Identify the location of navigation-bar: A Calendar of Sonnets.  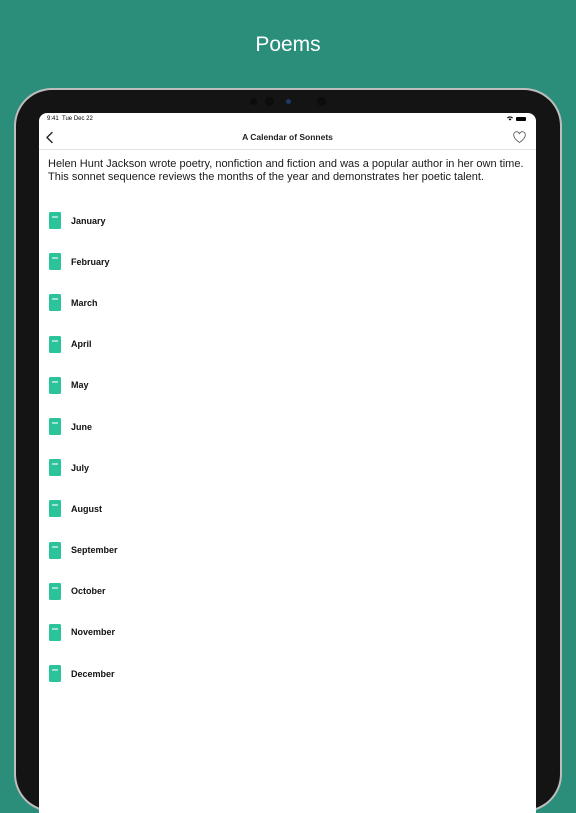
(287, 138).